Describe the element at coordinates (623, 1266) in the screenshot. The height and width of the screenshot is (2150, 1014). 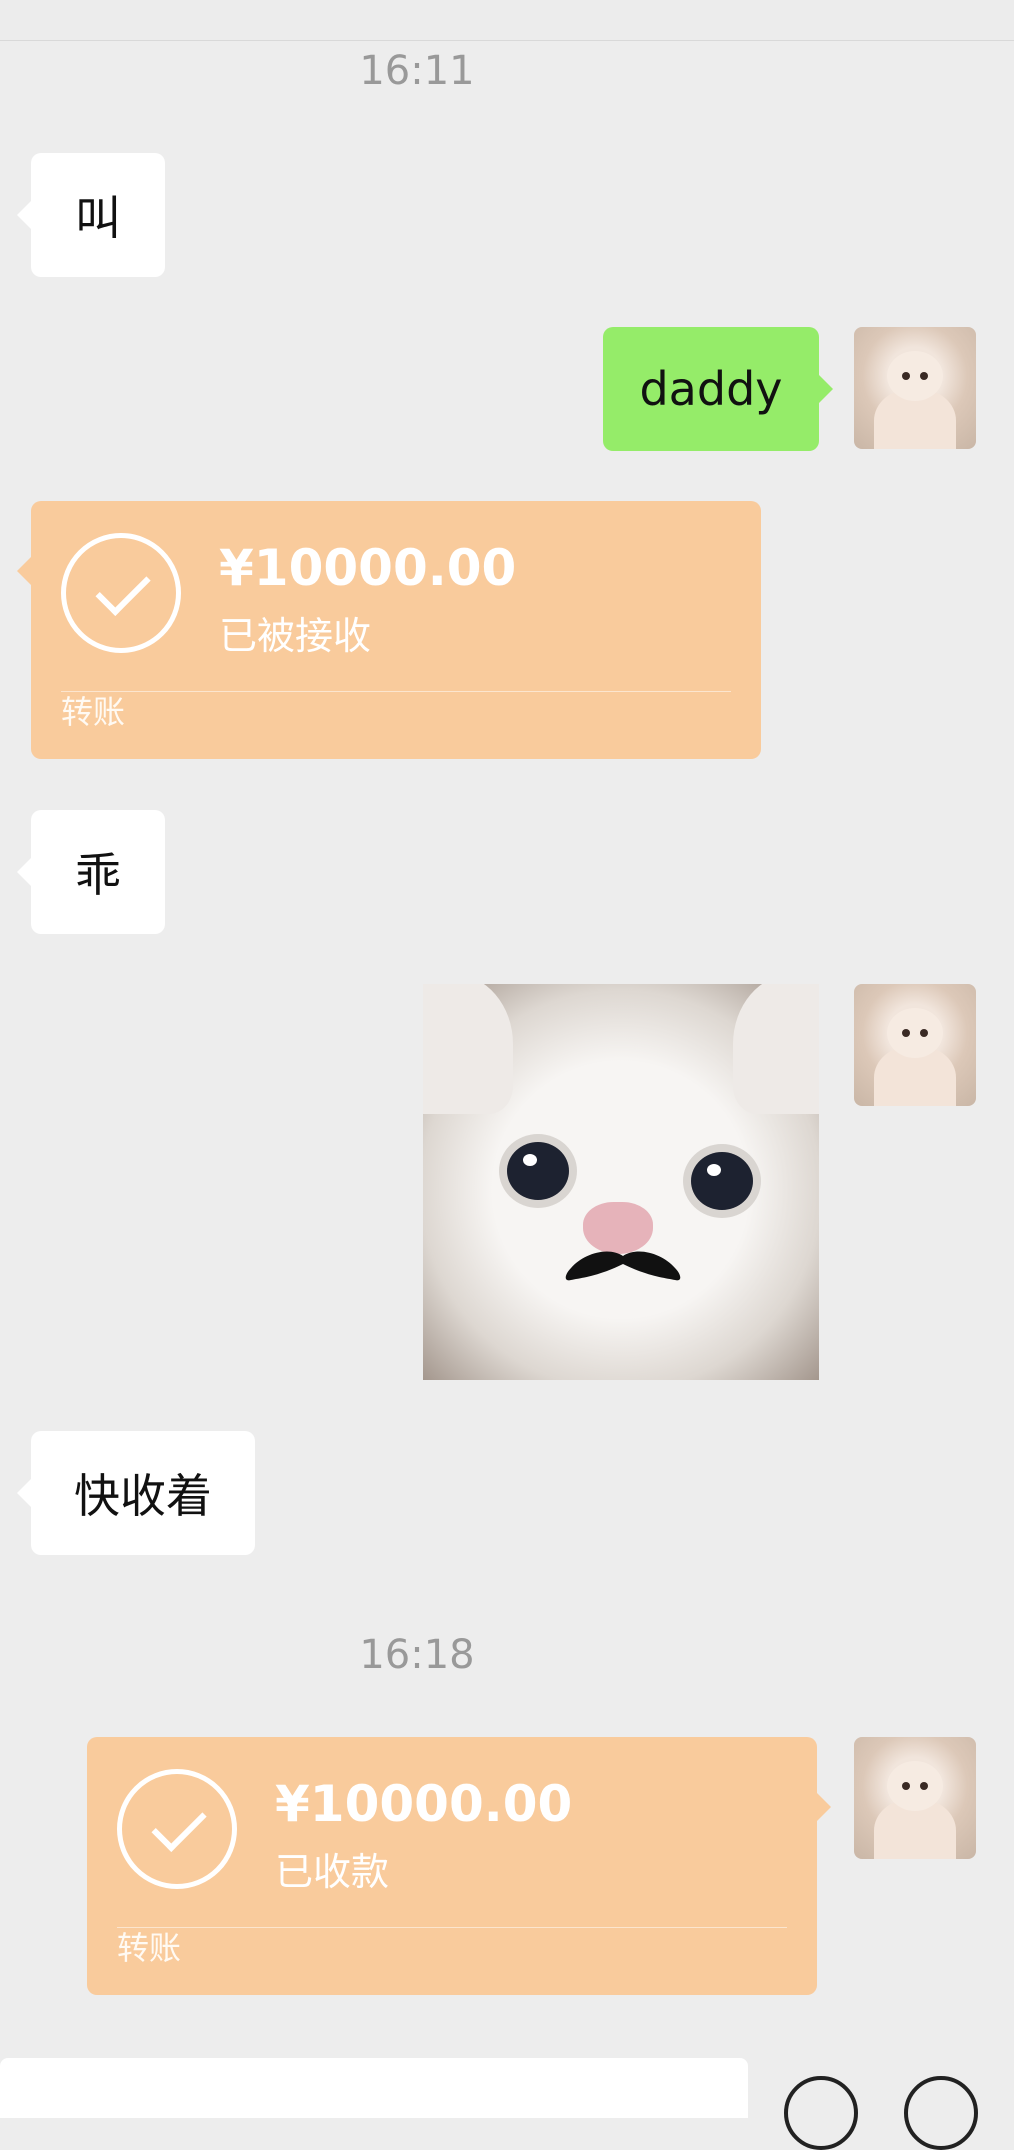
I see `mustache-icon` at that location.